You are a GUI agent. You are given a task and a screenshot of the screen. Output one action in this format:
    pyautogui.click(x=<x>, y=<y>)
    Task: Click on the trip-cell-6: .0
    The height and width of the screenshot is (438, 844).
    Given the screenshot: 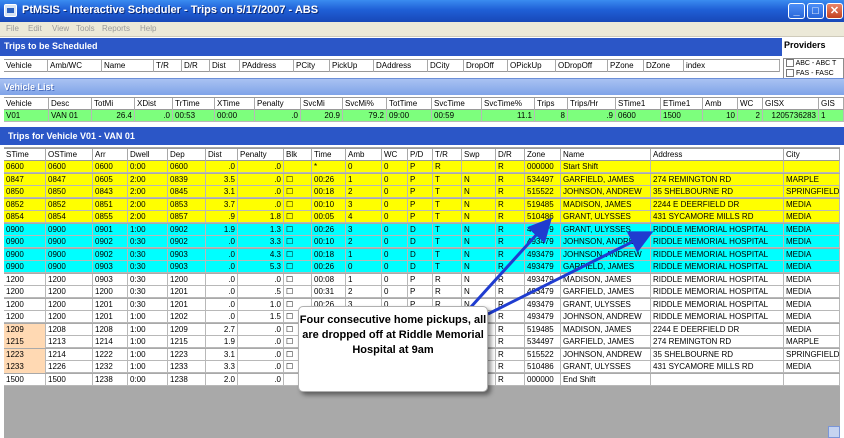 What is the action you would take?
    pyautogui.click(x=261, y=379)
    